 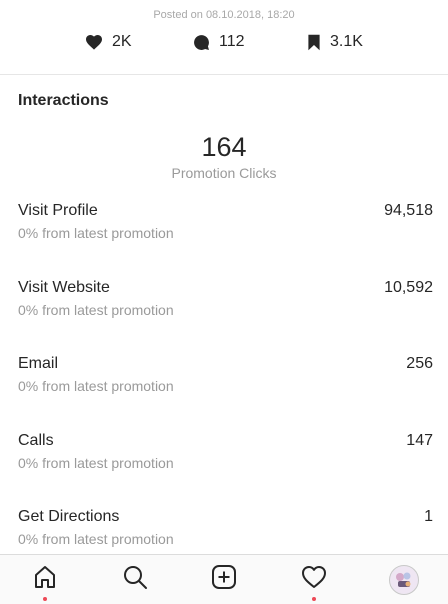 I want to click on tab-search, so click(x=135, y=579).